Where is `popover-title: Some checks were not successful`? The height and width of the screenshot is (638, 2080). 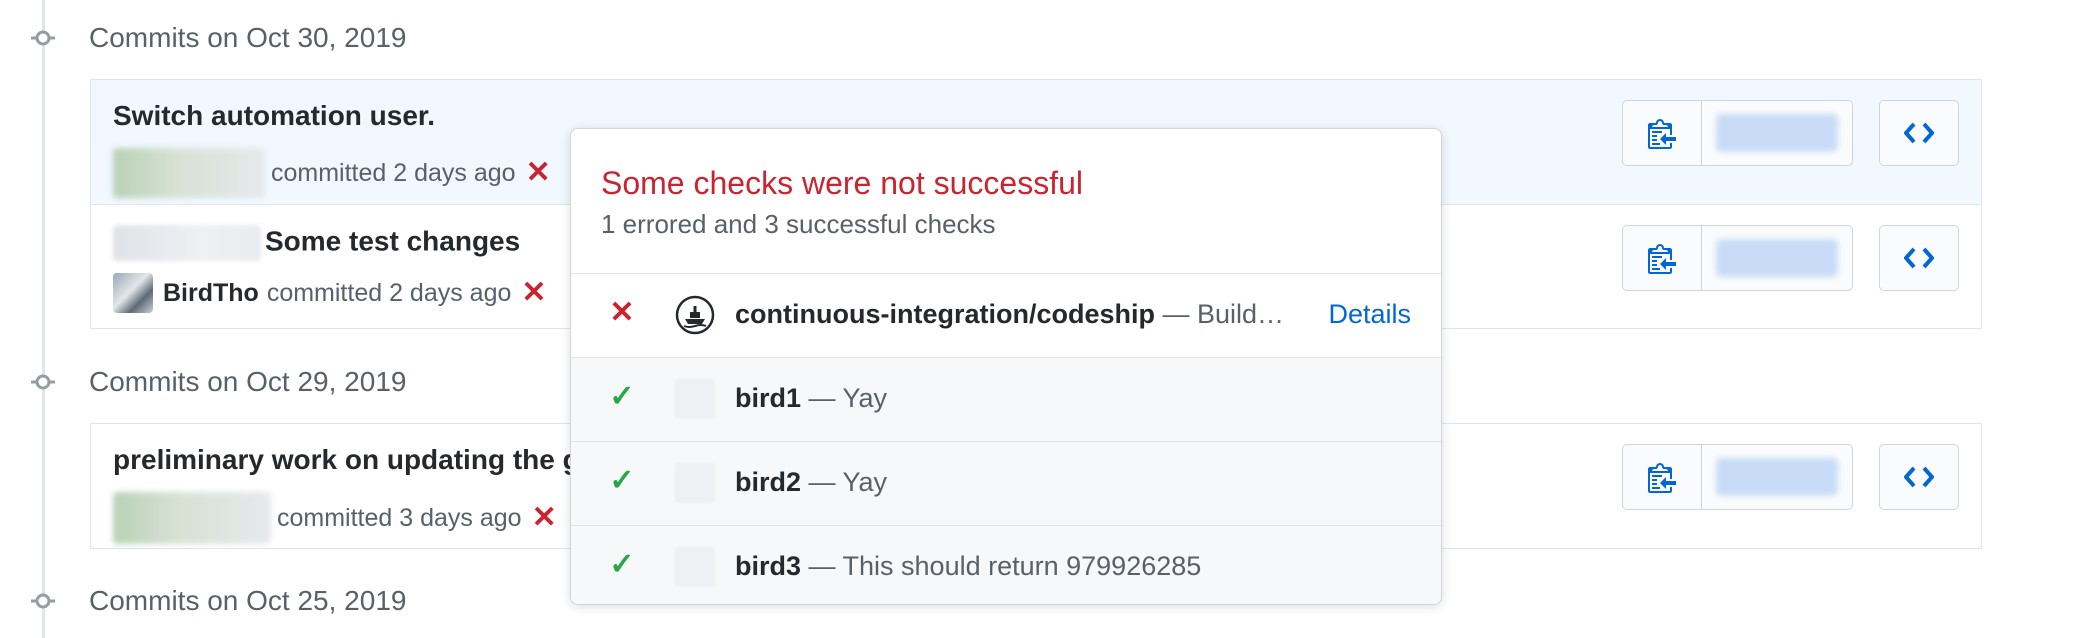
popover-title: Some checks were not successful is located at coordinates (842, 183).